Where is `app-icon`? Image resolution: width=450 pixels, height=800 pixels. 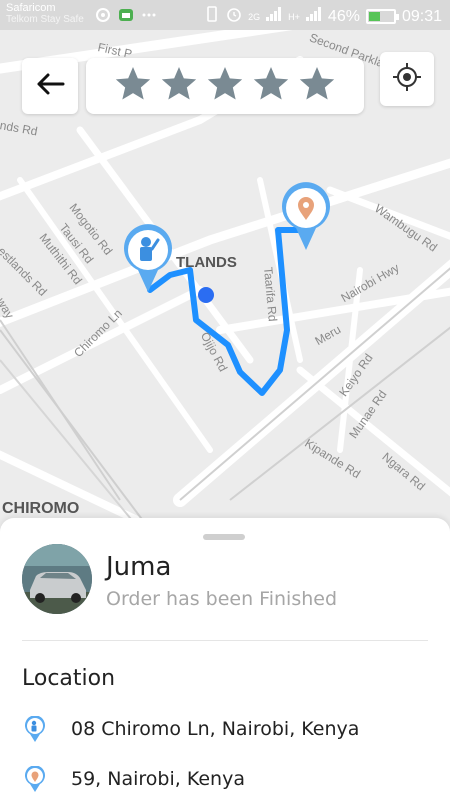
app-icon is located at coordinates (126, 15).